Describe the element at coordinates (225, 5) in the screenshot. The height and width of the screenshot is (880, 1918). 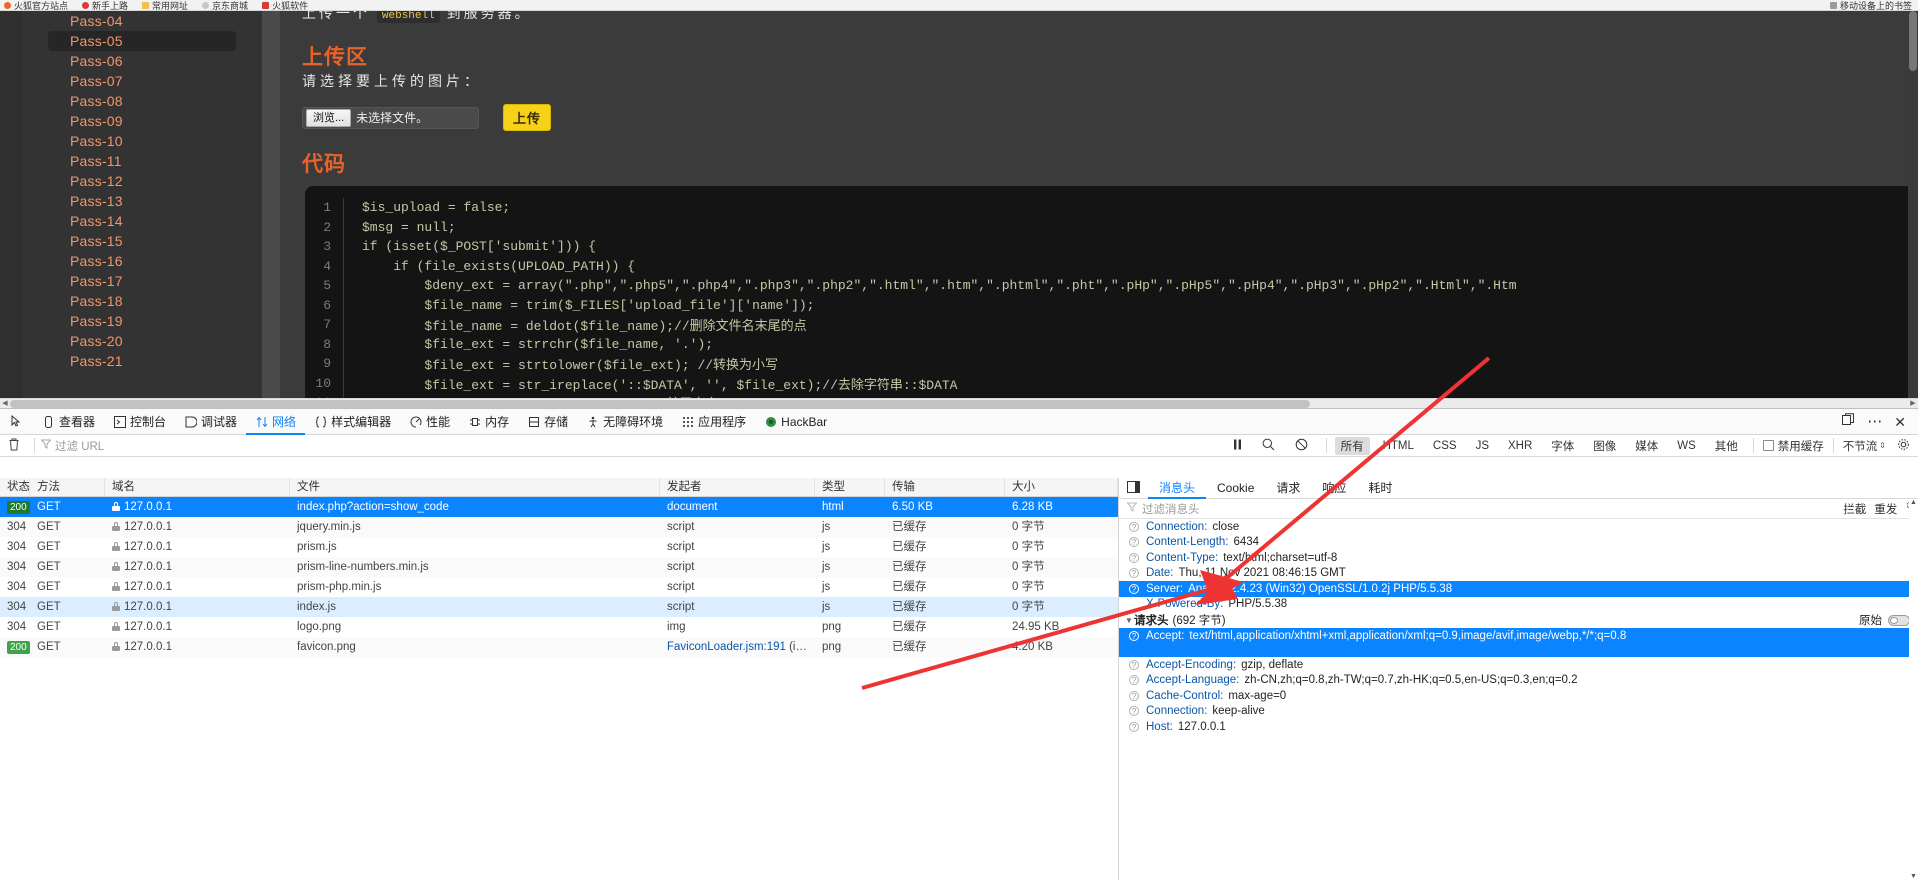
I see `bookmark-item: 京东商城` at that location.